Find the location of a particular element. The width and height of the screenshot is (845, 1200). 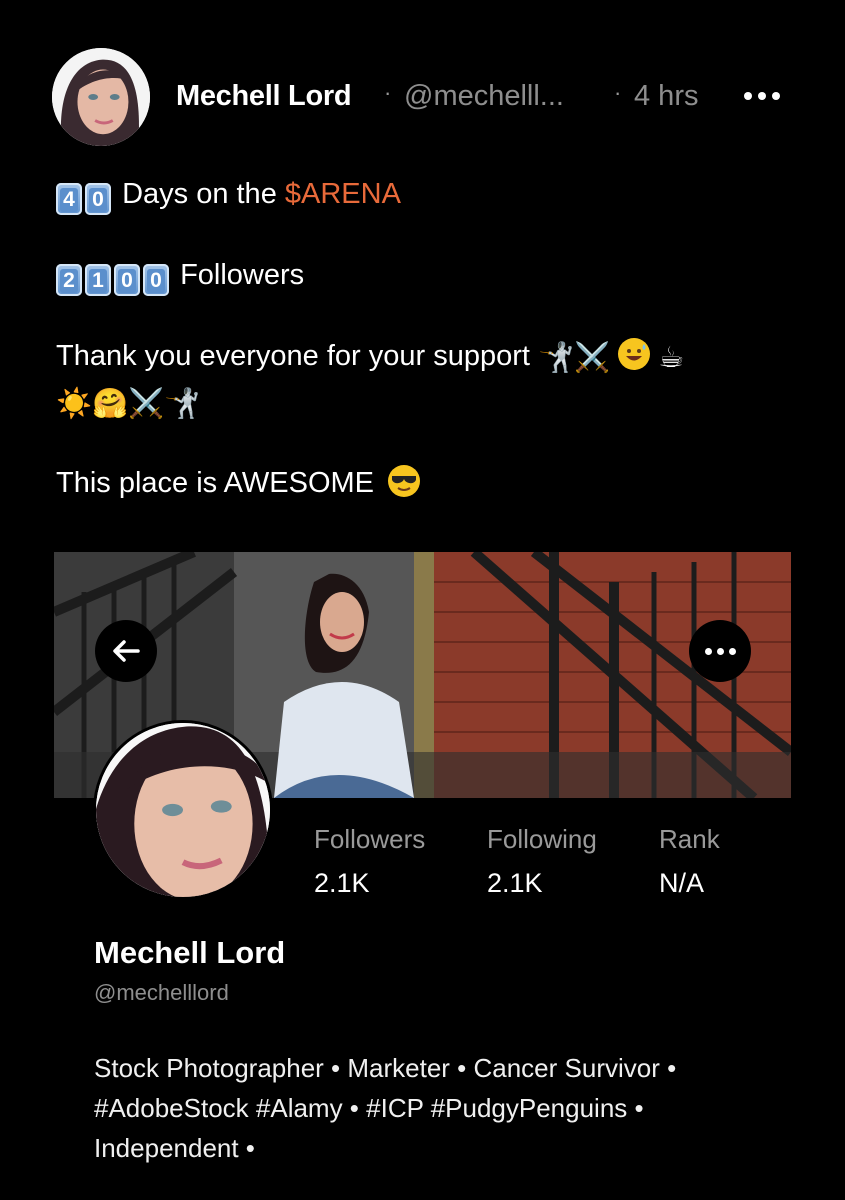

post-line-awesome: This place is AWESOME is located at coordinates (238, 483).